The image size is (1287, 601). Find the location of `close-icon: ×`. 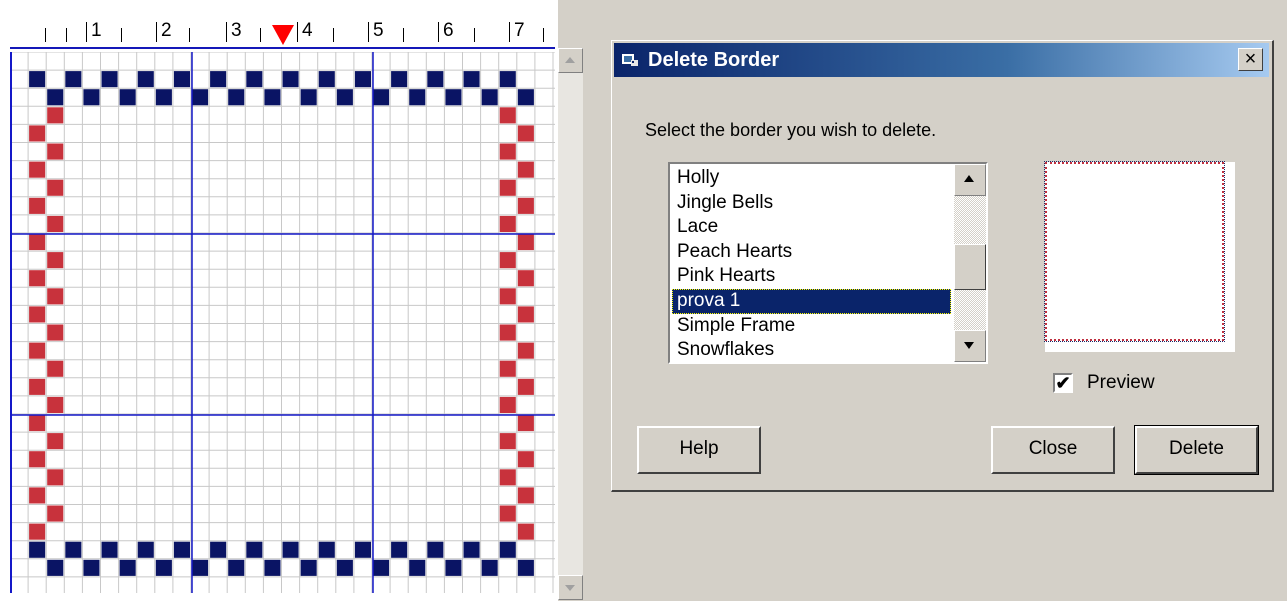

close-icon: × is located at coordinates (1250, 59).